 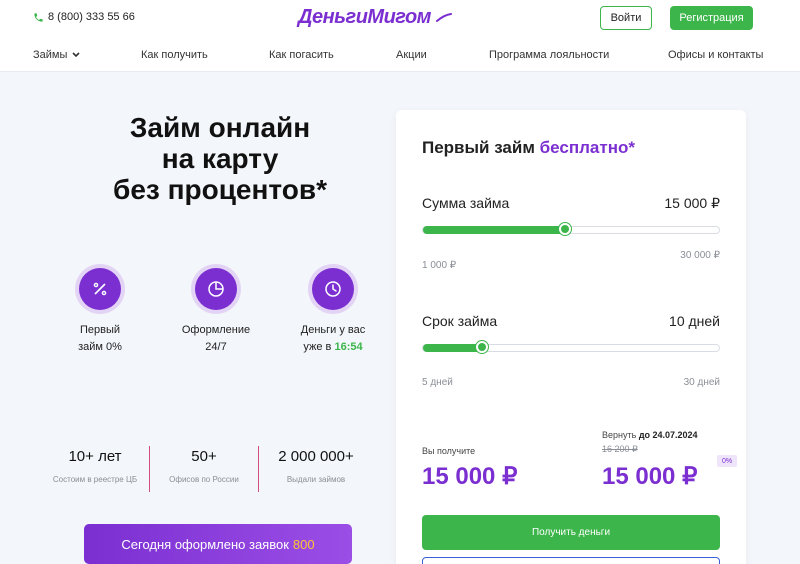 What do you see at coordinates (711, 18) in the screenshot?
I see `register-button: Регистрация` at bounding box center [711, 18].